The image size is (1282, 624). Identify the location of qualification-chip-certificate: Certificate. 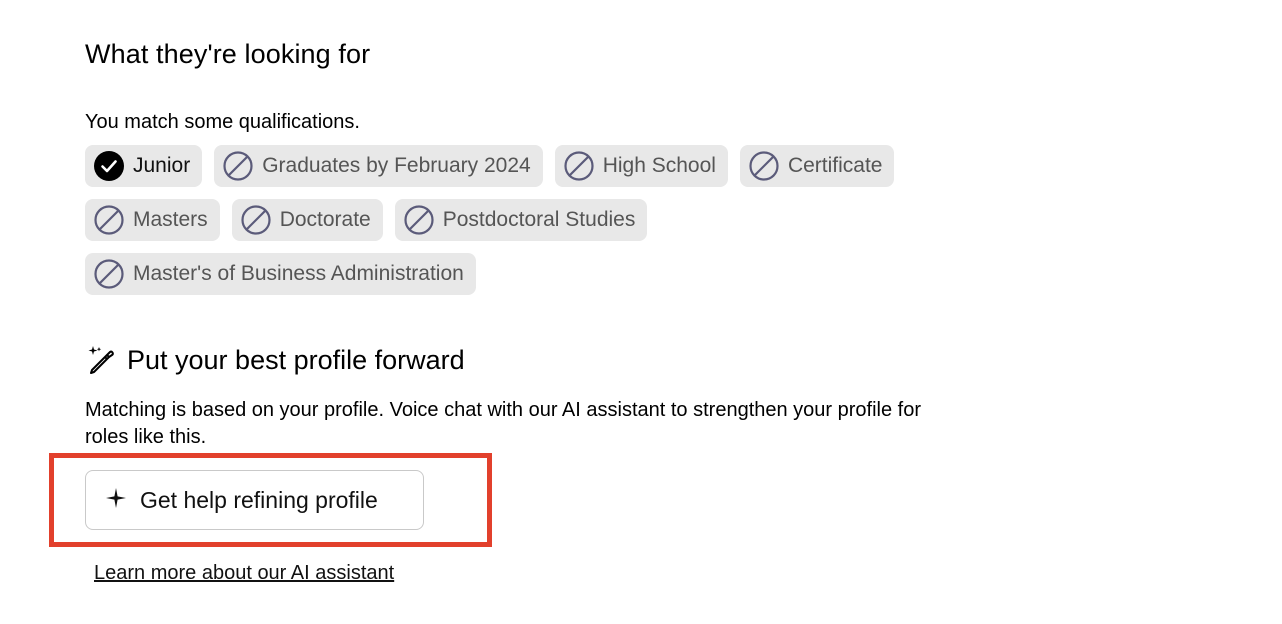
(817, 166).